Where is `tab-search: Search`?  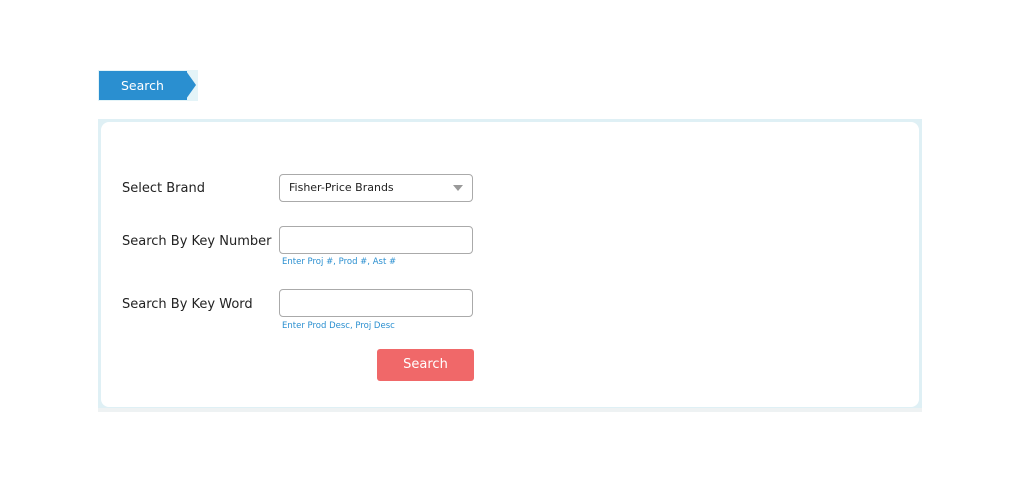
tab-search: Search is located at coordinates (143, 85).